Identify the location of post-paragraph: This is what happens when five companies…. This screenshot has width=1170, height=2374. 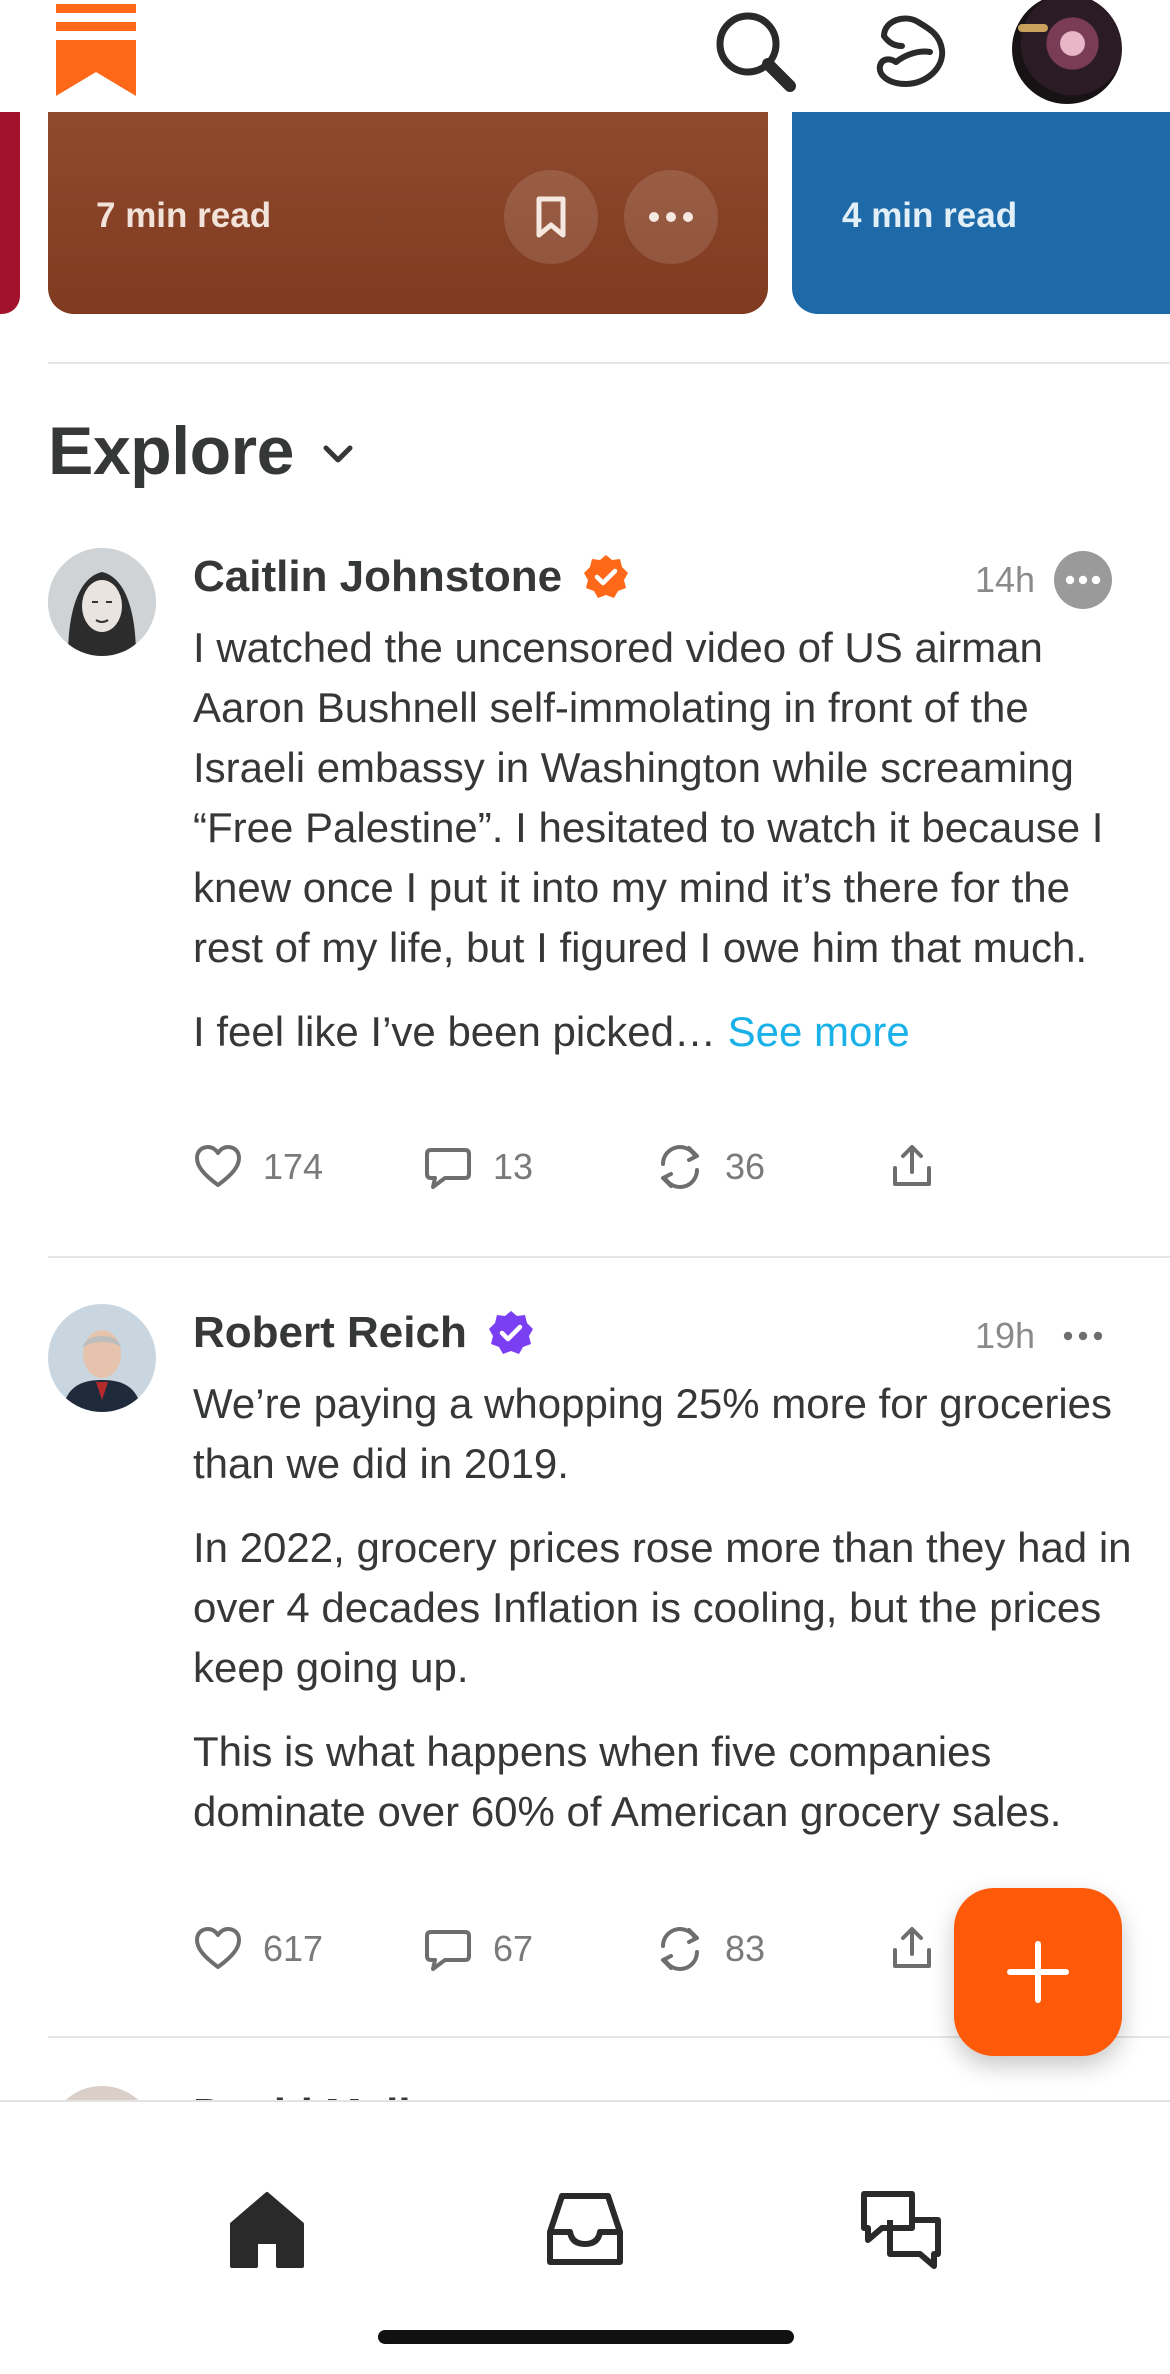
(627, 1781).